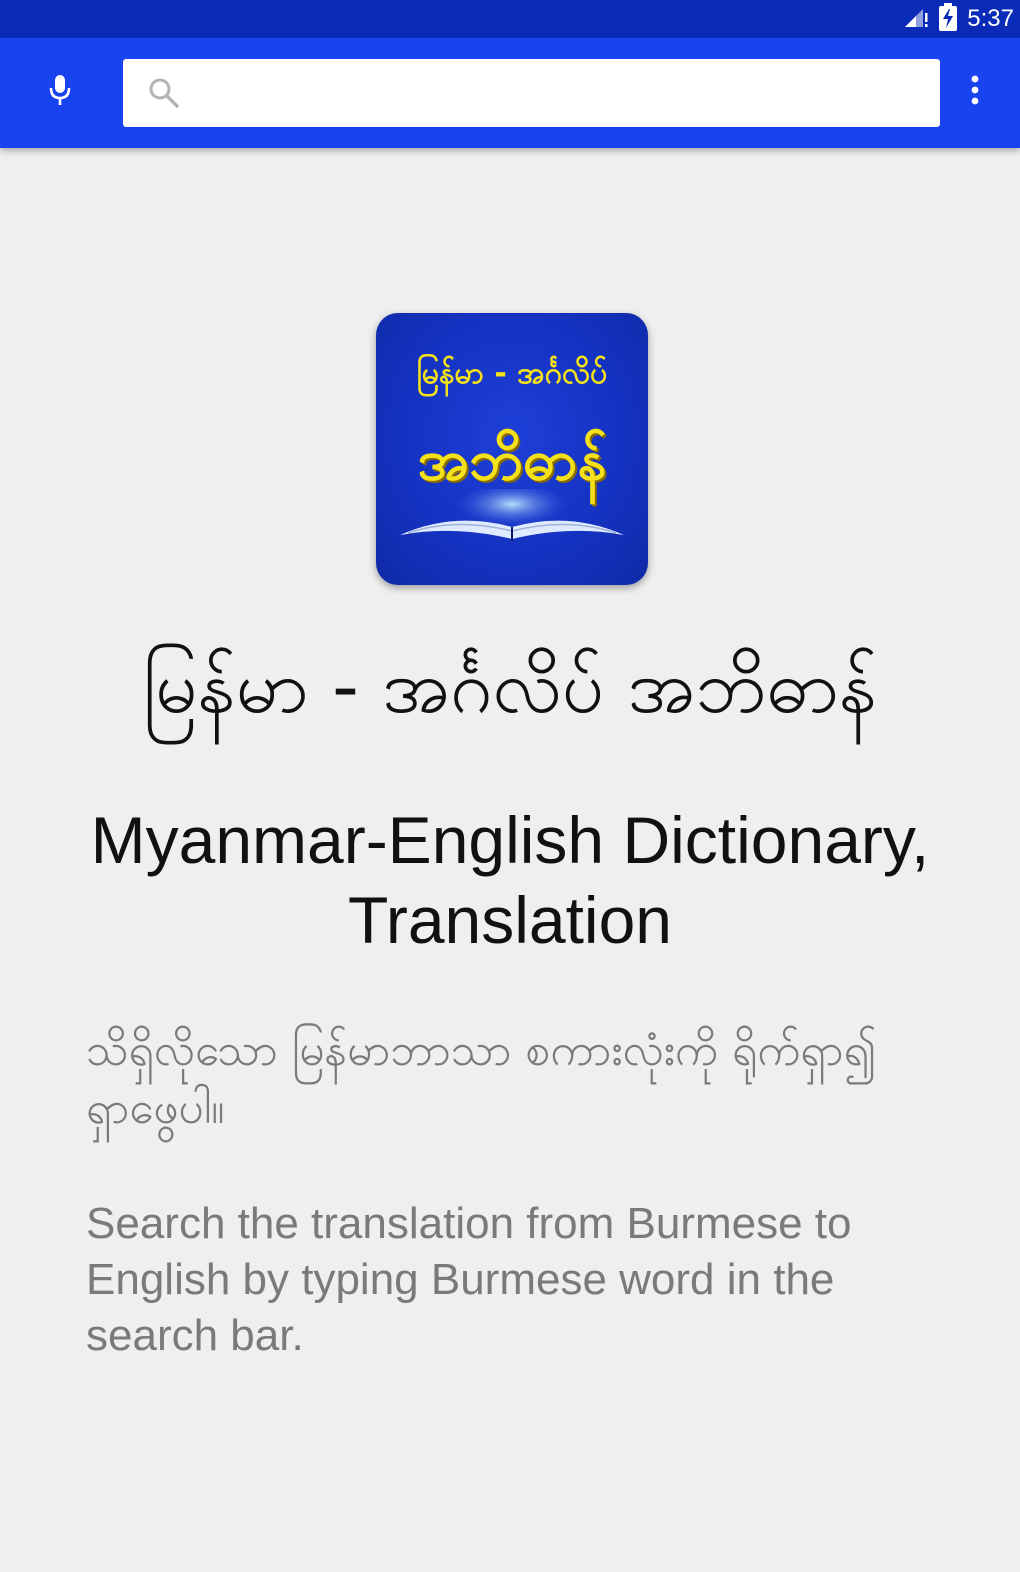  Describe the element at coordinates (565, 93) in the screenshot. I see `search-input` at that location.